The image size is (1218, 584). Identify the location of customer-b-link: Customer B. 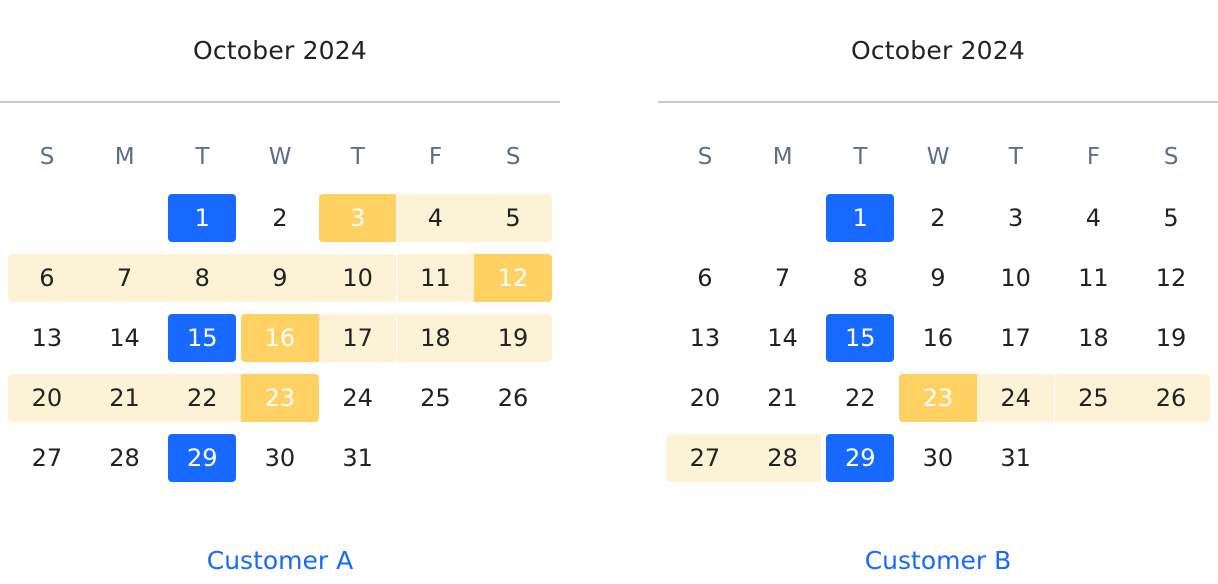
(938, 560).